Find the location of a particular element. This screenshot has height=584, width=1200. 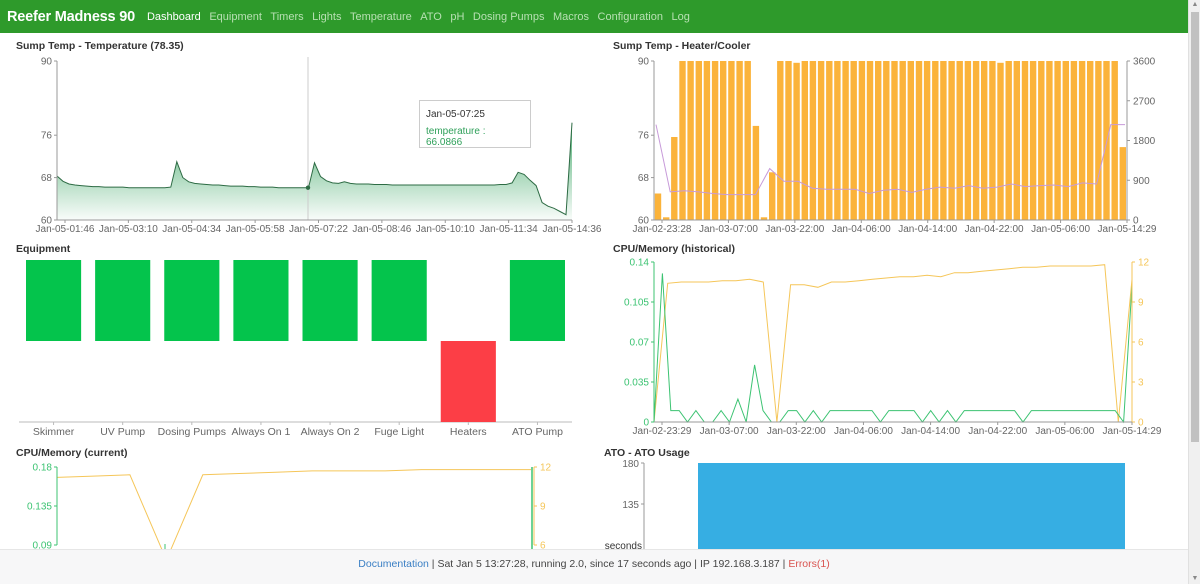

memory-history-line is located at coordinates (893, 343).